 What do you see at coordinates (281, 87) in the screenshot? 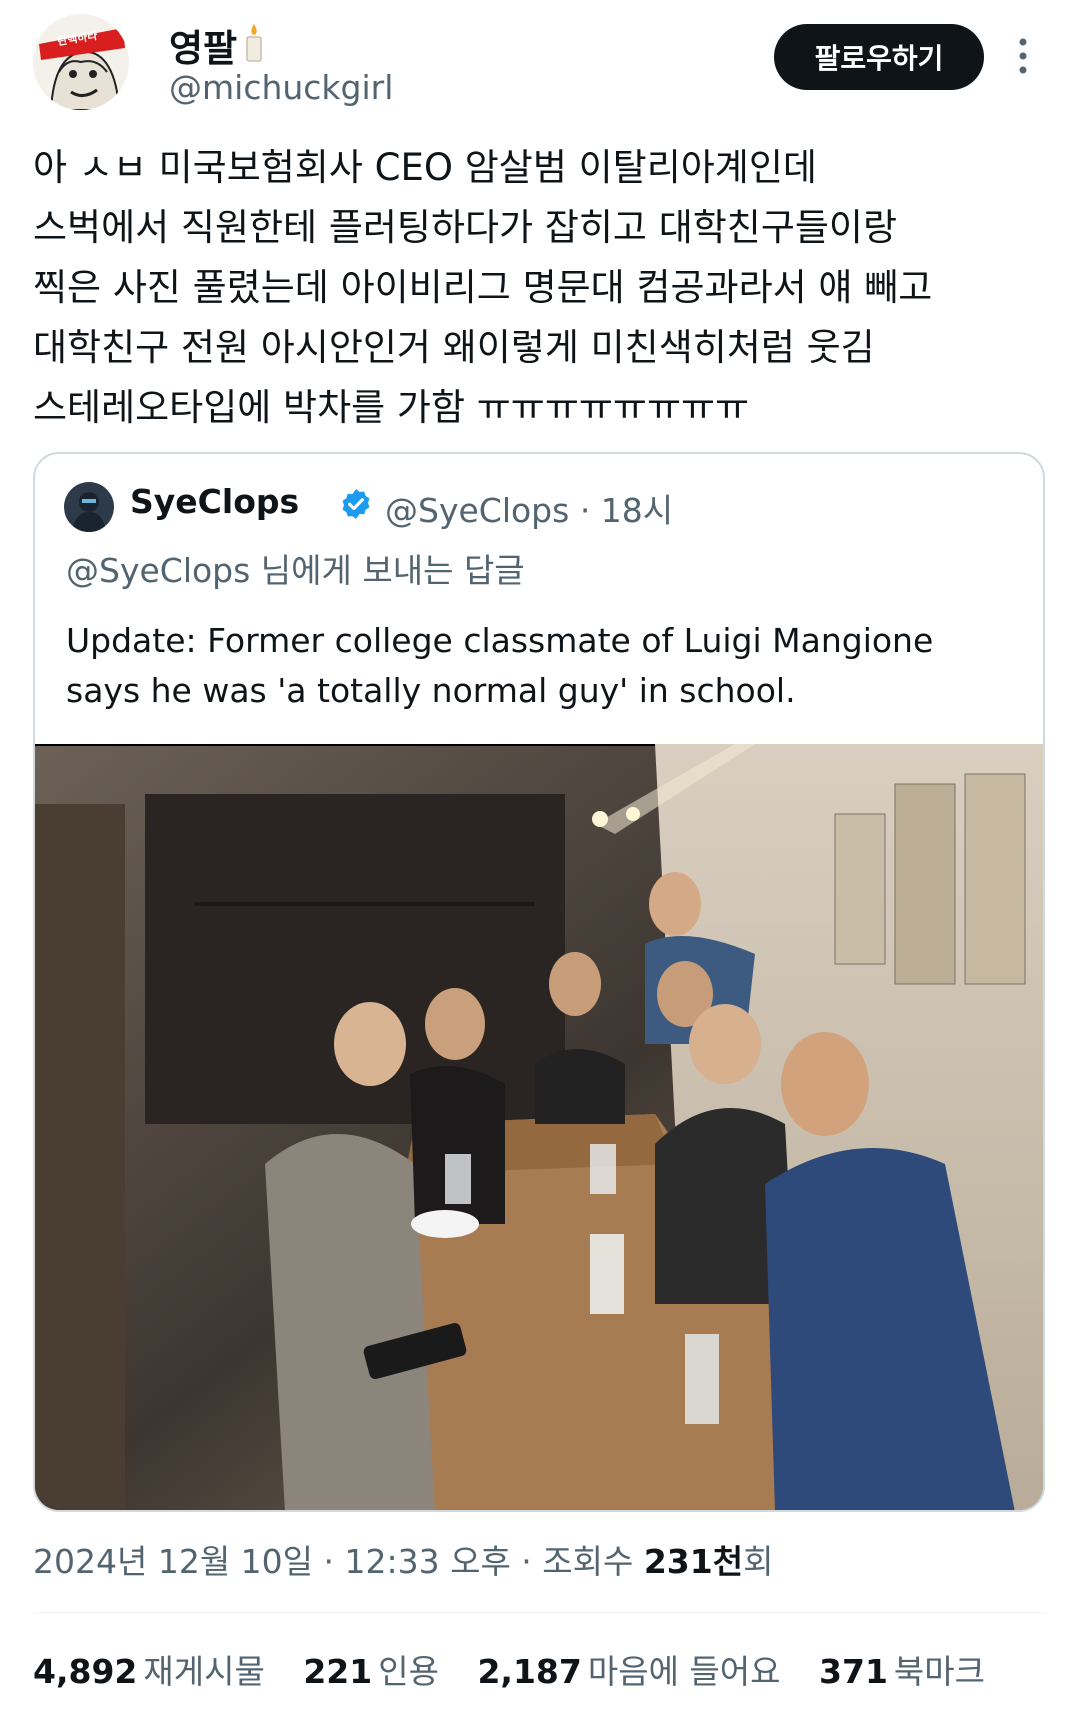
I see `author-handle: @michuckgirl` at bounding box center [281, 87].